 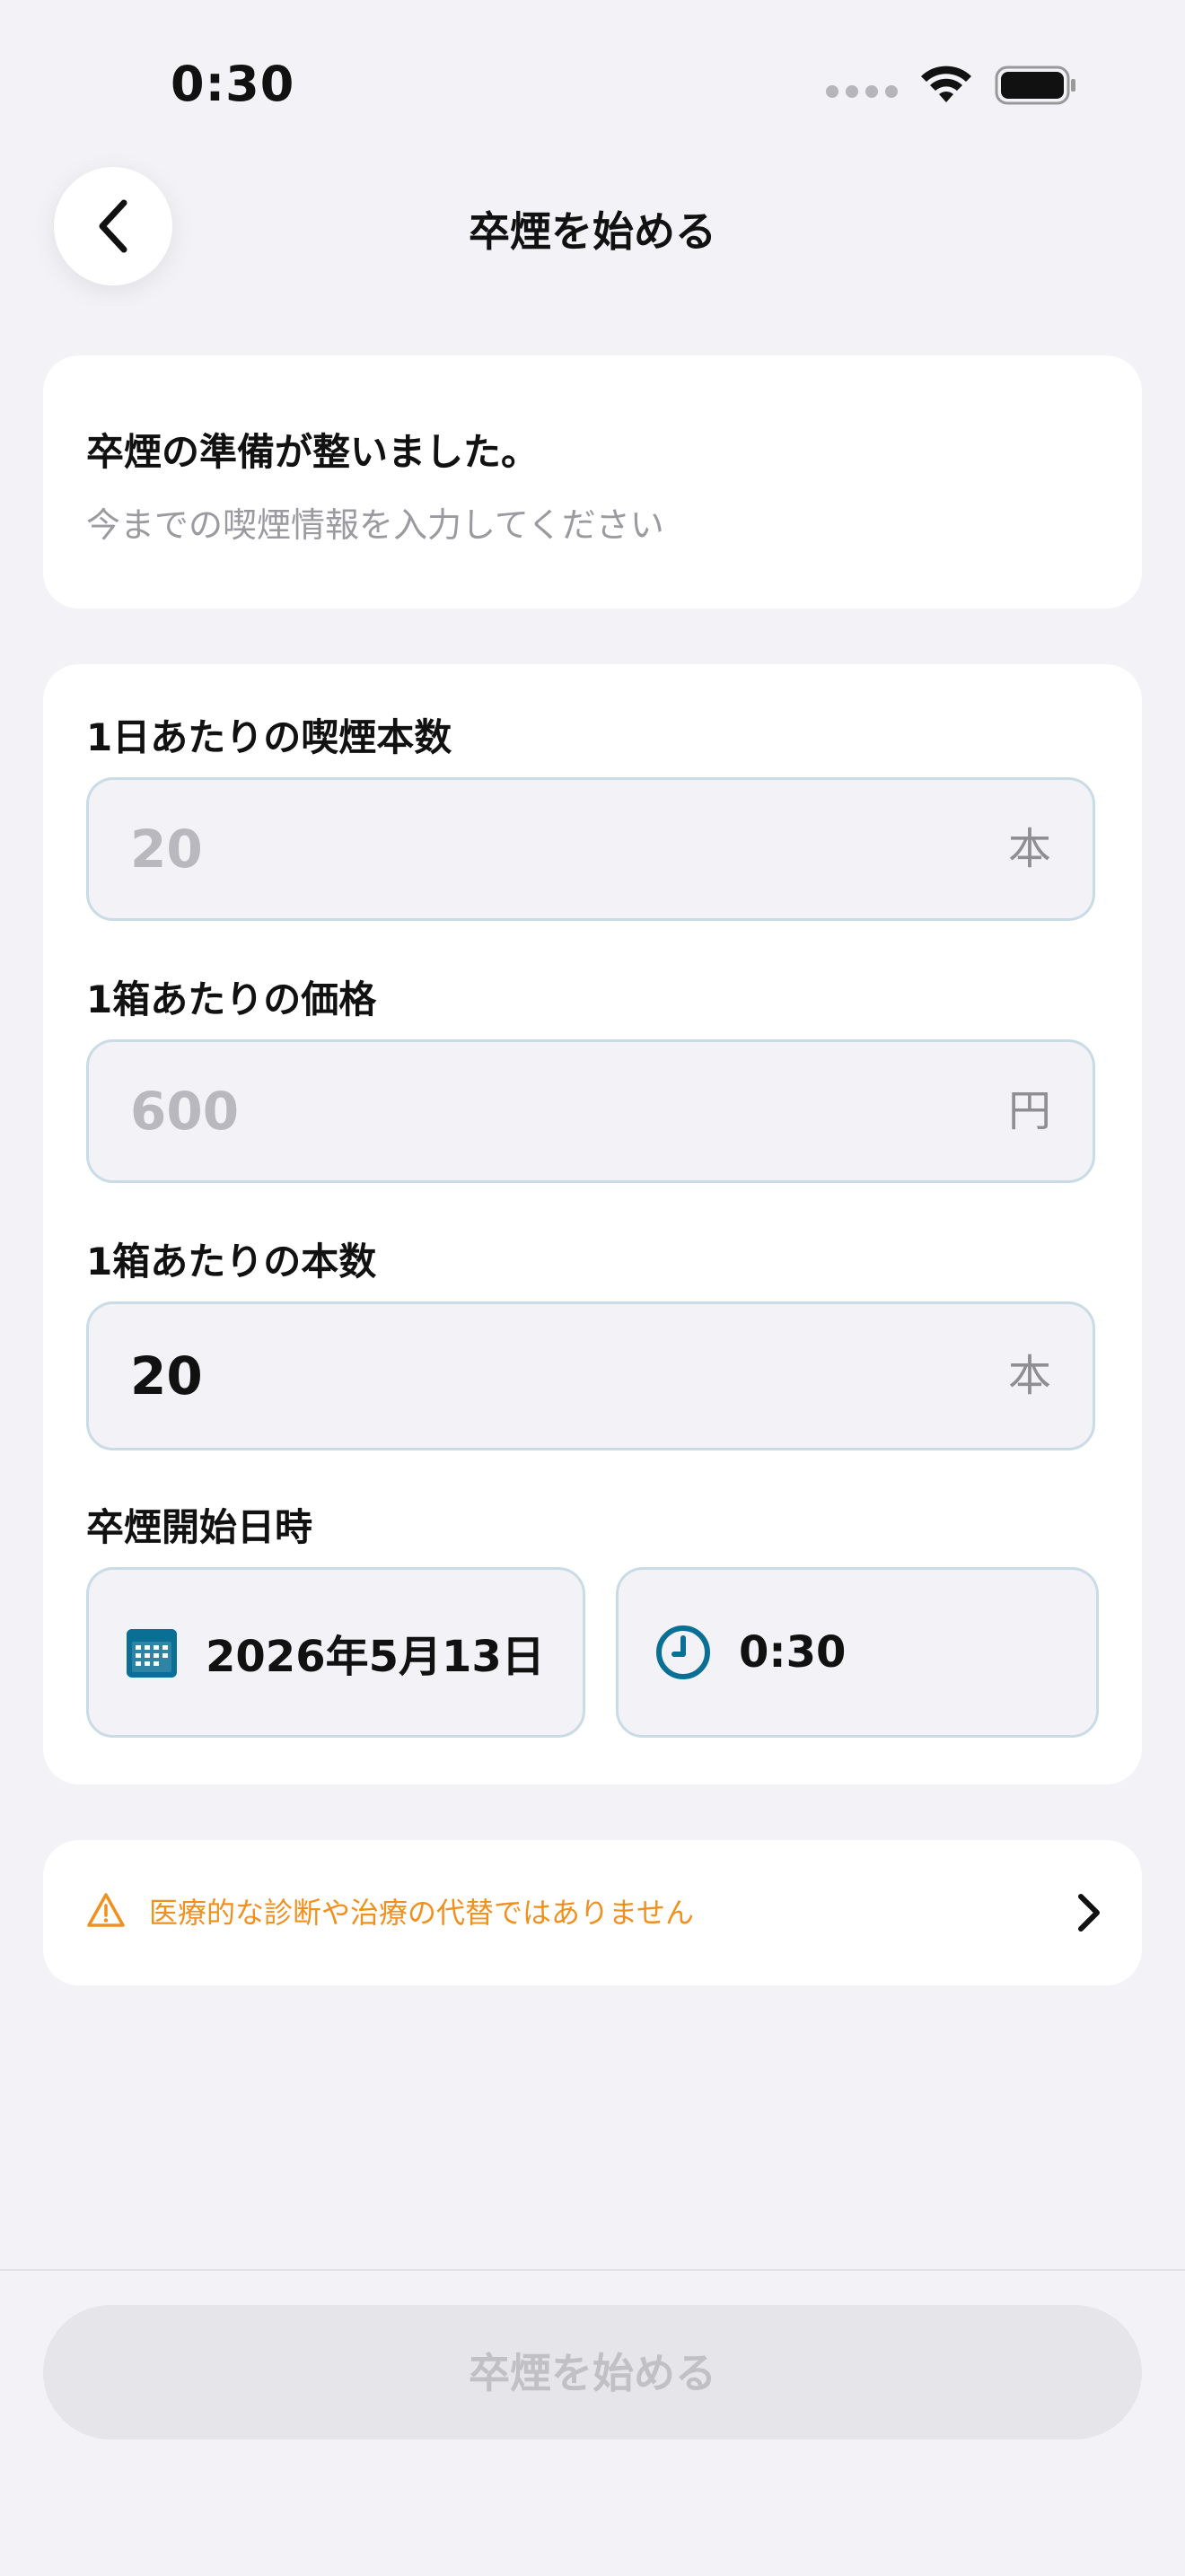 What do you see at coordinates (313, 452) in the screenshot?
I see `intro-title: 卒煙の準備が整いました。` at bounding box center [313, 452].